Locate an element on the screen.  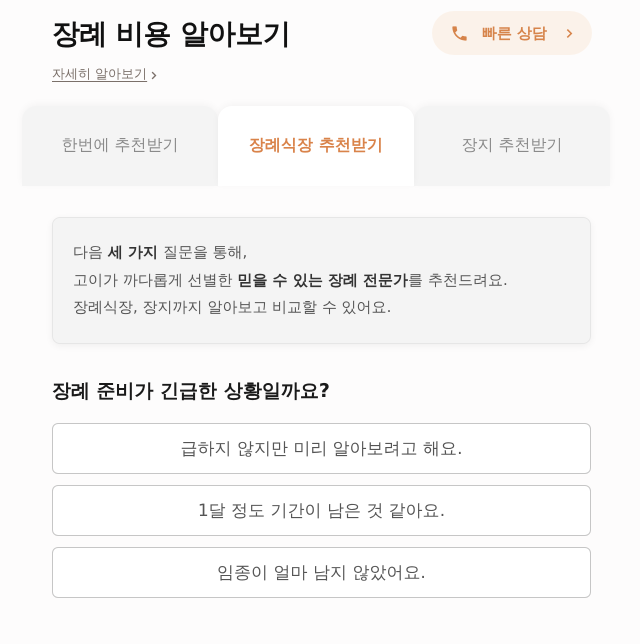
answer-option: 1달 정도 기간이 남은 것 같아요. is located at coordinates (321, 510).